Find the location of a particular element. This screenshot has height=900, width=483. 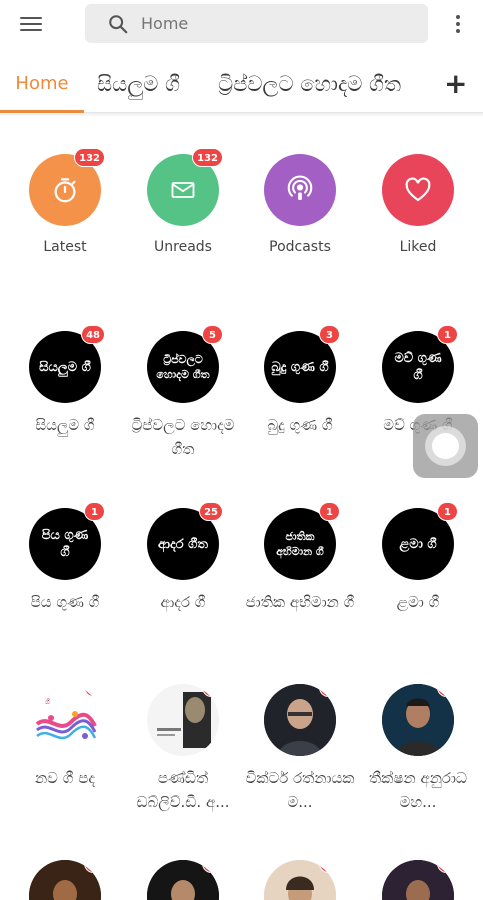

stopwatch-icon is located at coordinates (65, 190).